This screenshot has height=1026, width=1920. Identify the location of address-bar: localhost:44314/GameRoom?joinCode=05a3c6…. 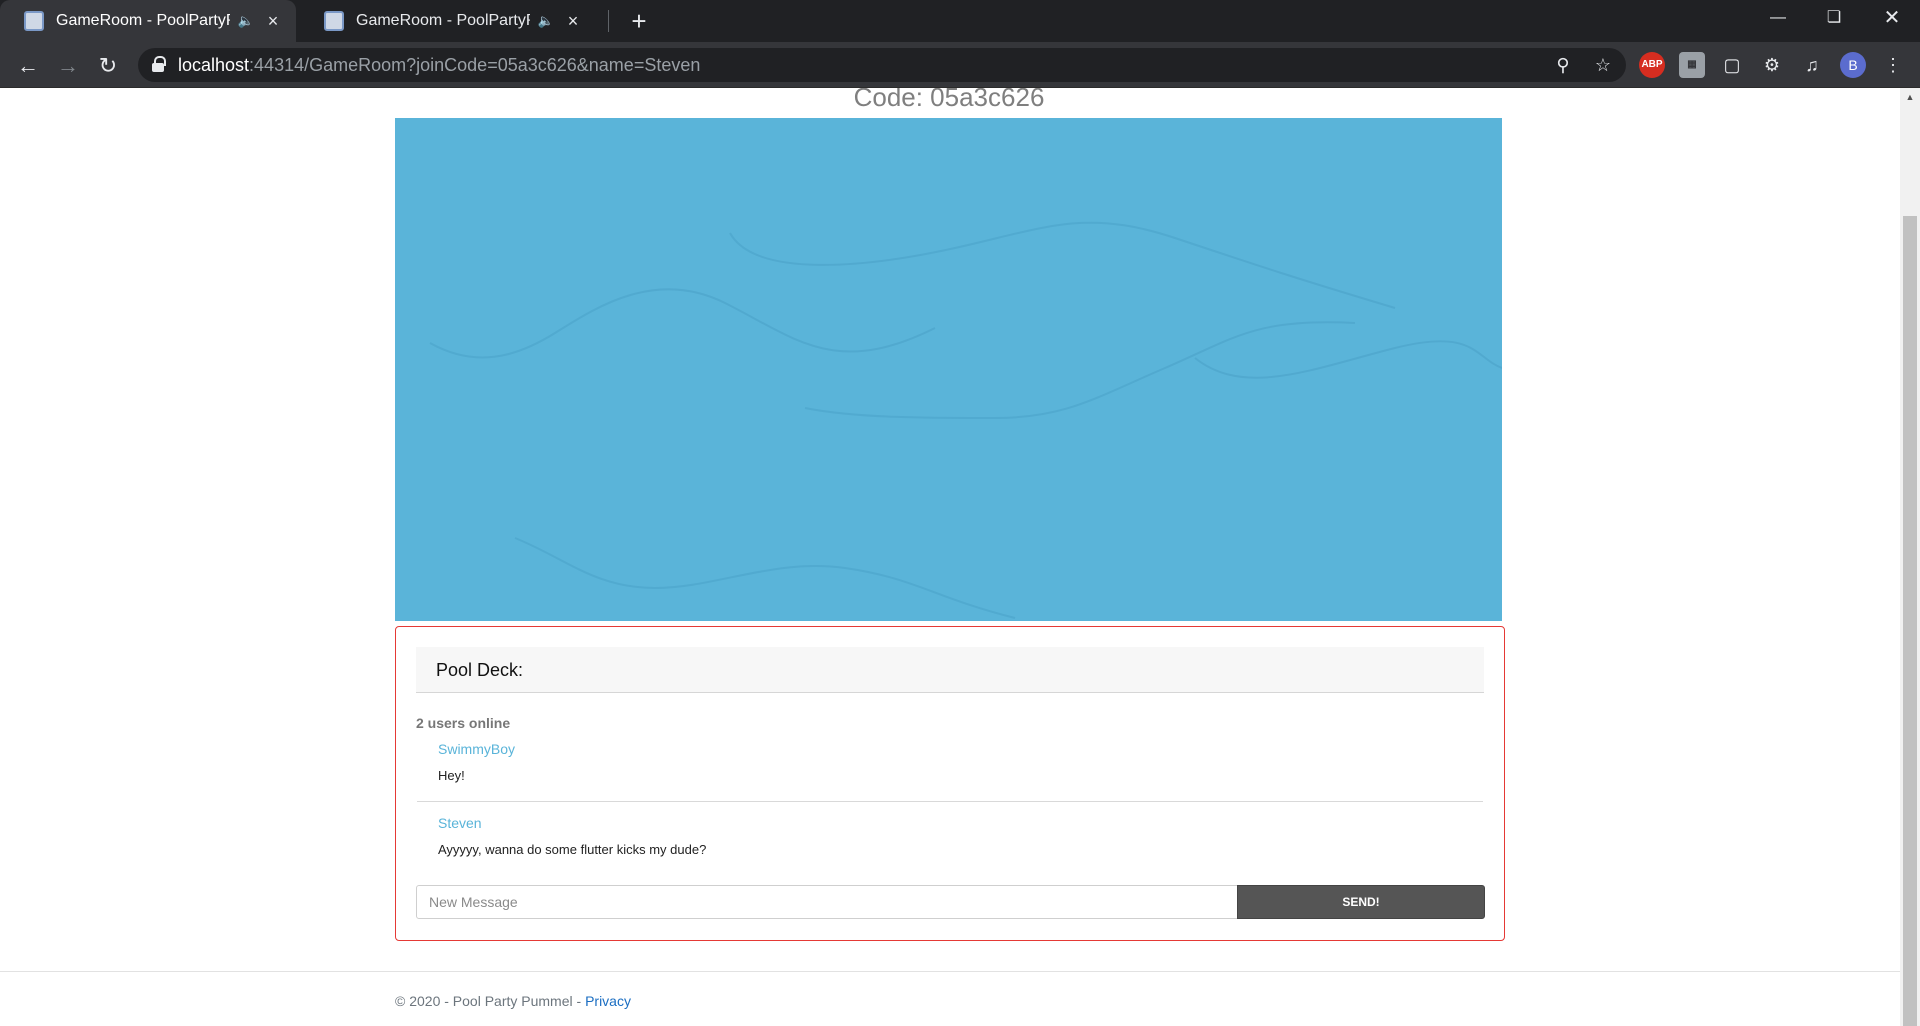
(882, 65).